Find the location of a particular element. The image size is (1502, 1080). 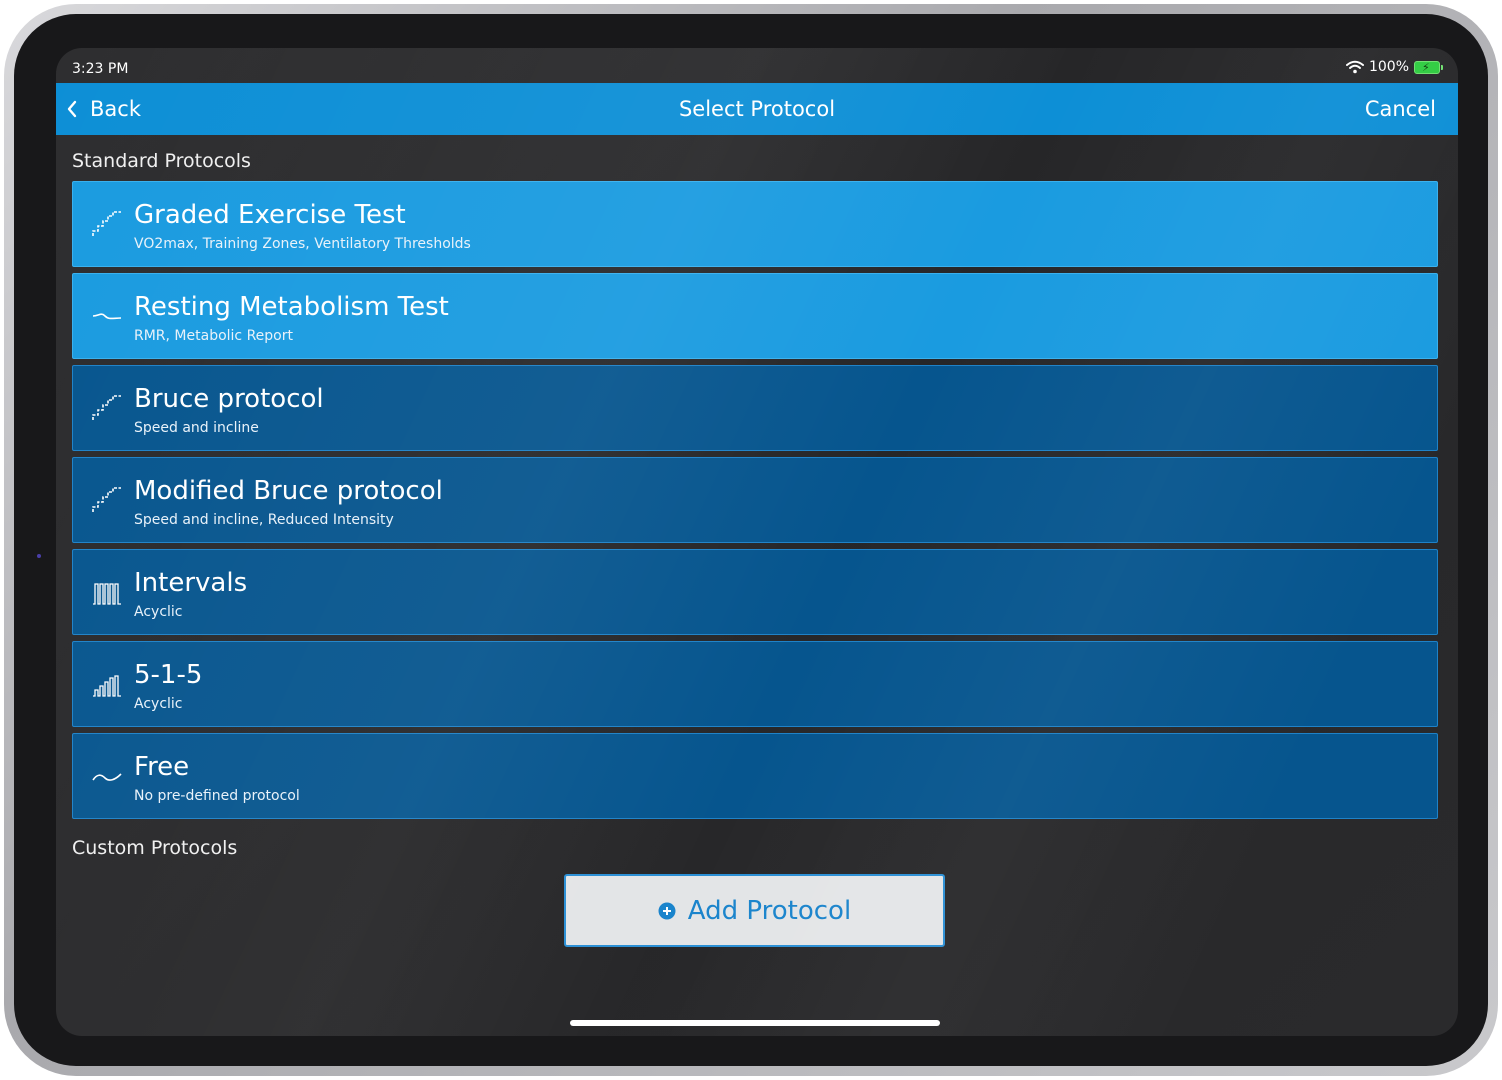

flat-curve-icon is located at coordinates (107, 316).